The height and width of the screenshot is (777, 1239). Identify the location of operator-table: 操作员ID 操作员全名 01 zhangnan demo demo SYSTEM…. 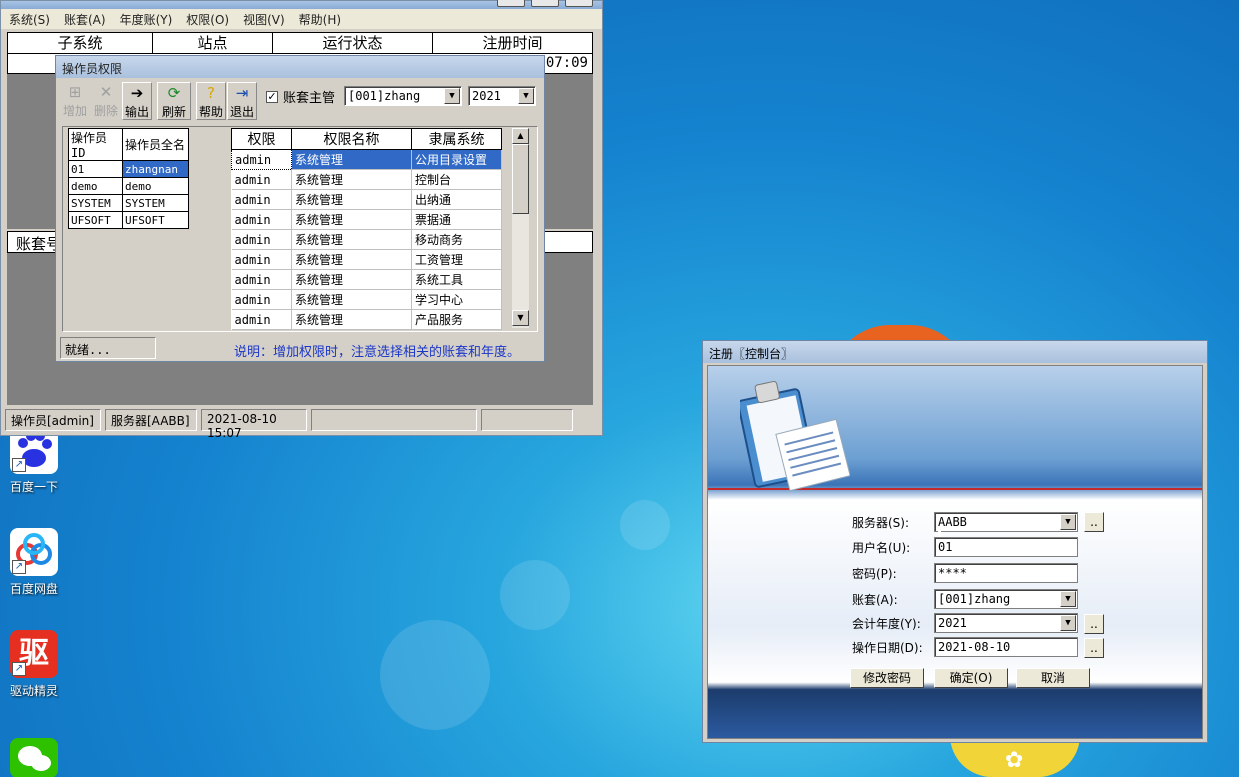
(128, 178).